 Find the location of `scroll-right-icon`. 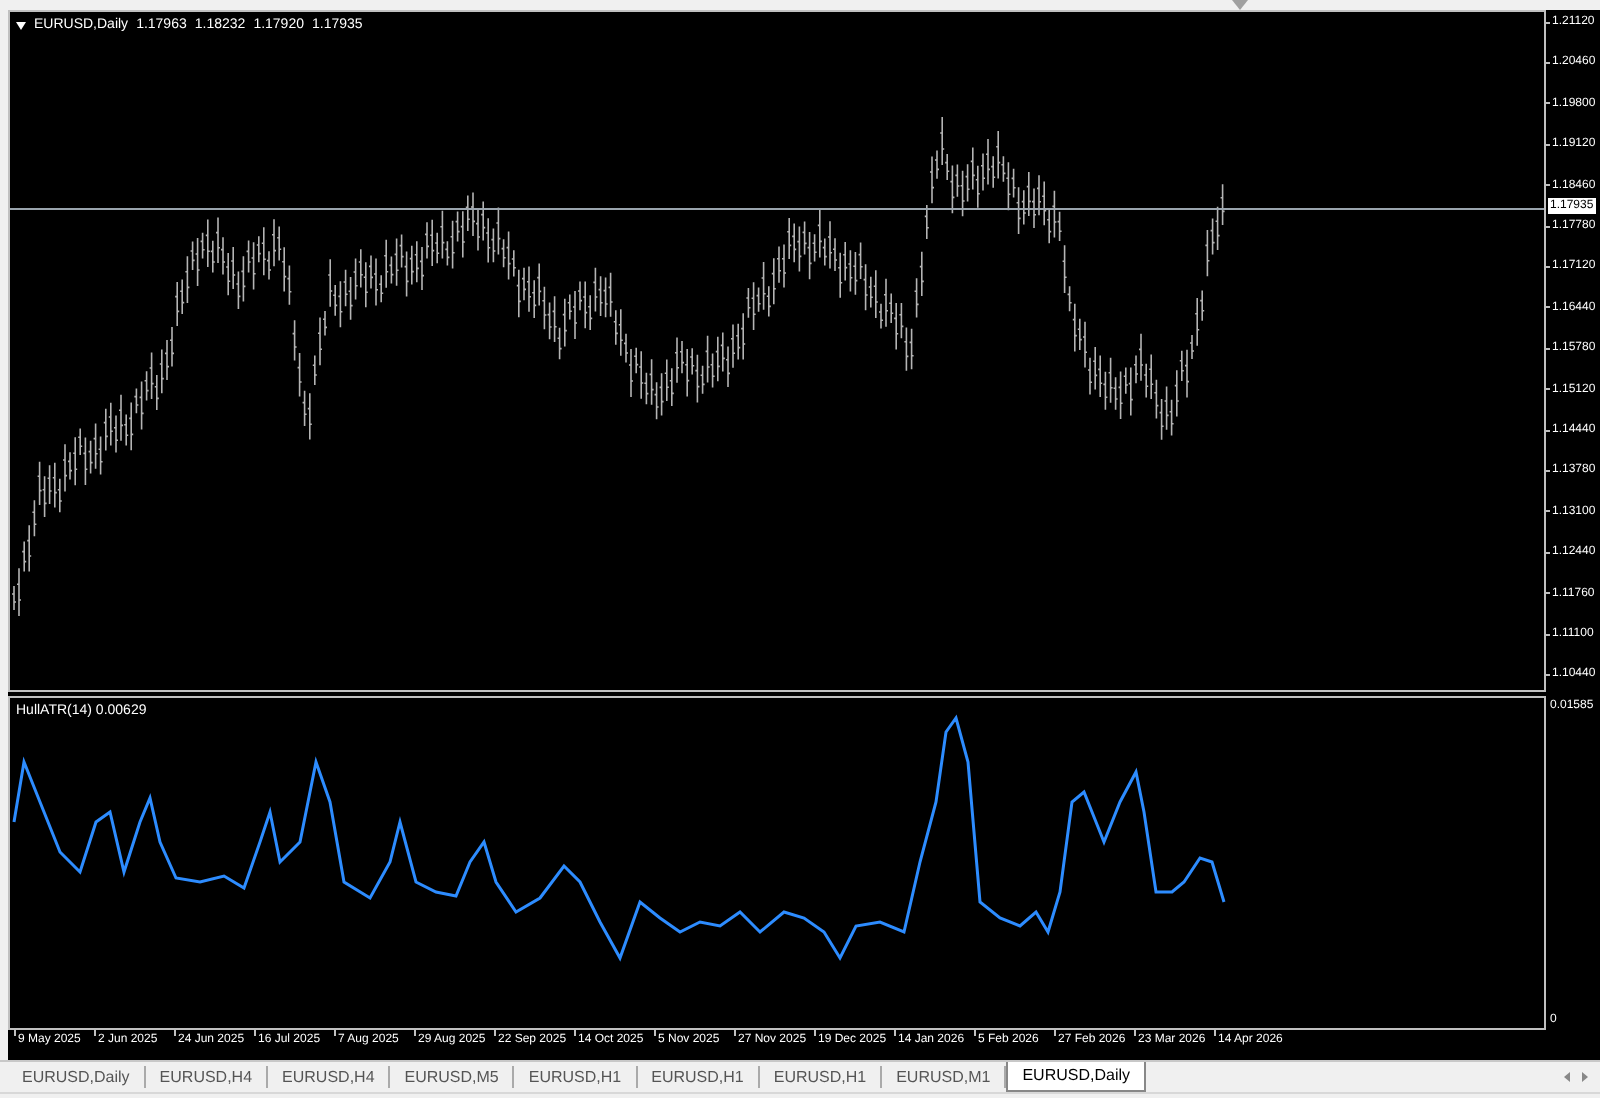

scroll-right-icon is located at coordinates (1585, 1077).